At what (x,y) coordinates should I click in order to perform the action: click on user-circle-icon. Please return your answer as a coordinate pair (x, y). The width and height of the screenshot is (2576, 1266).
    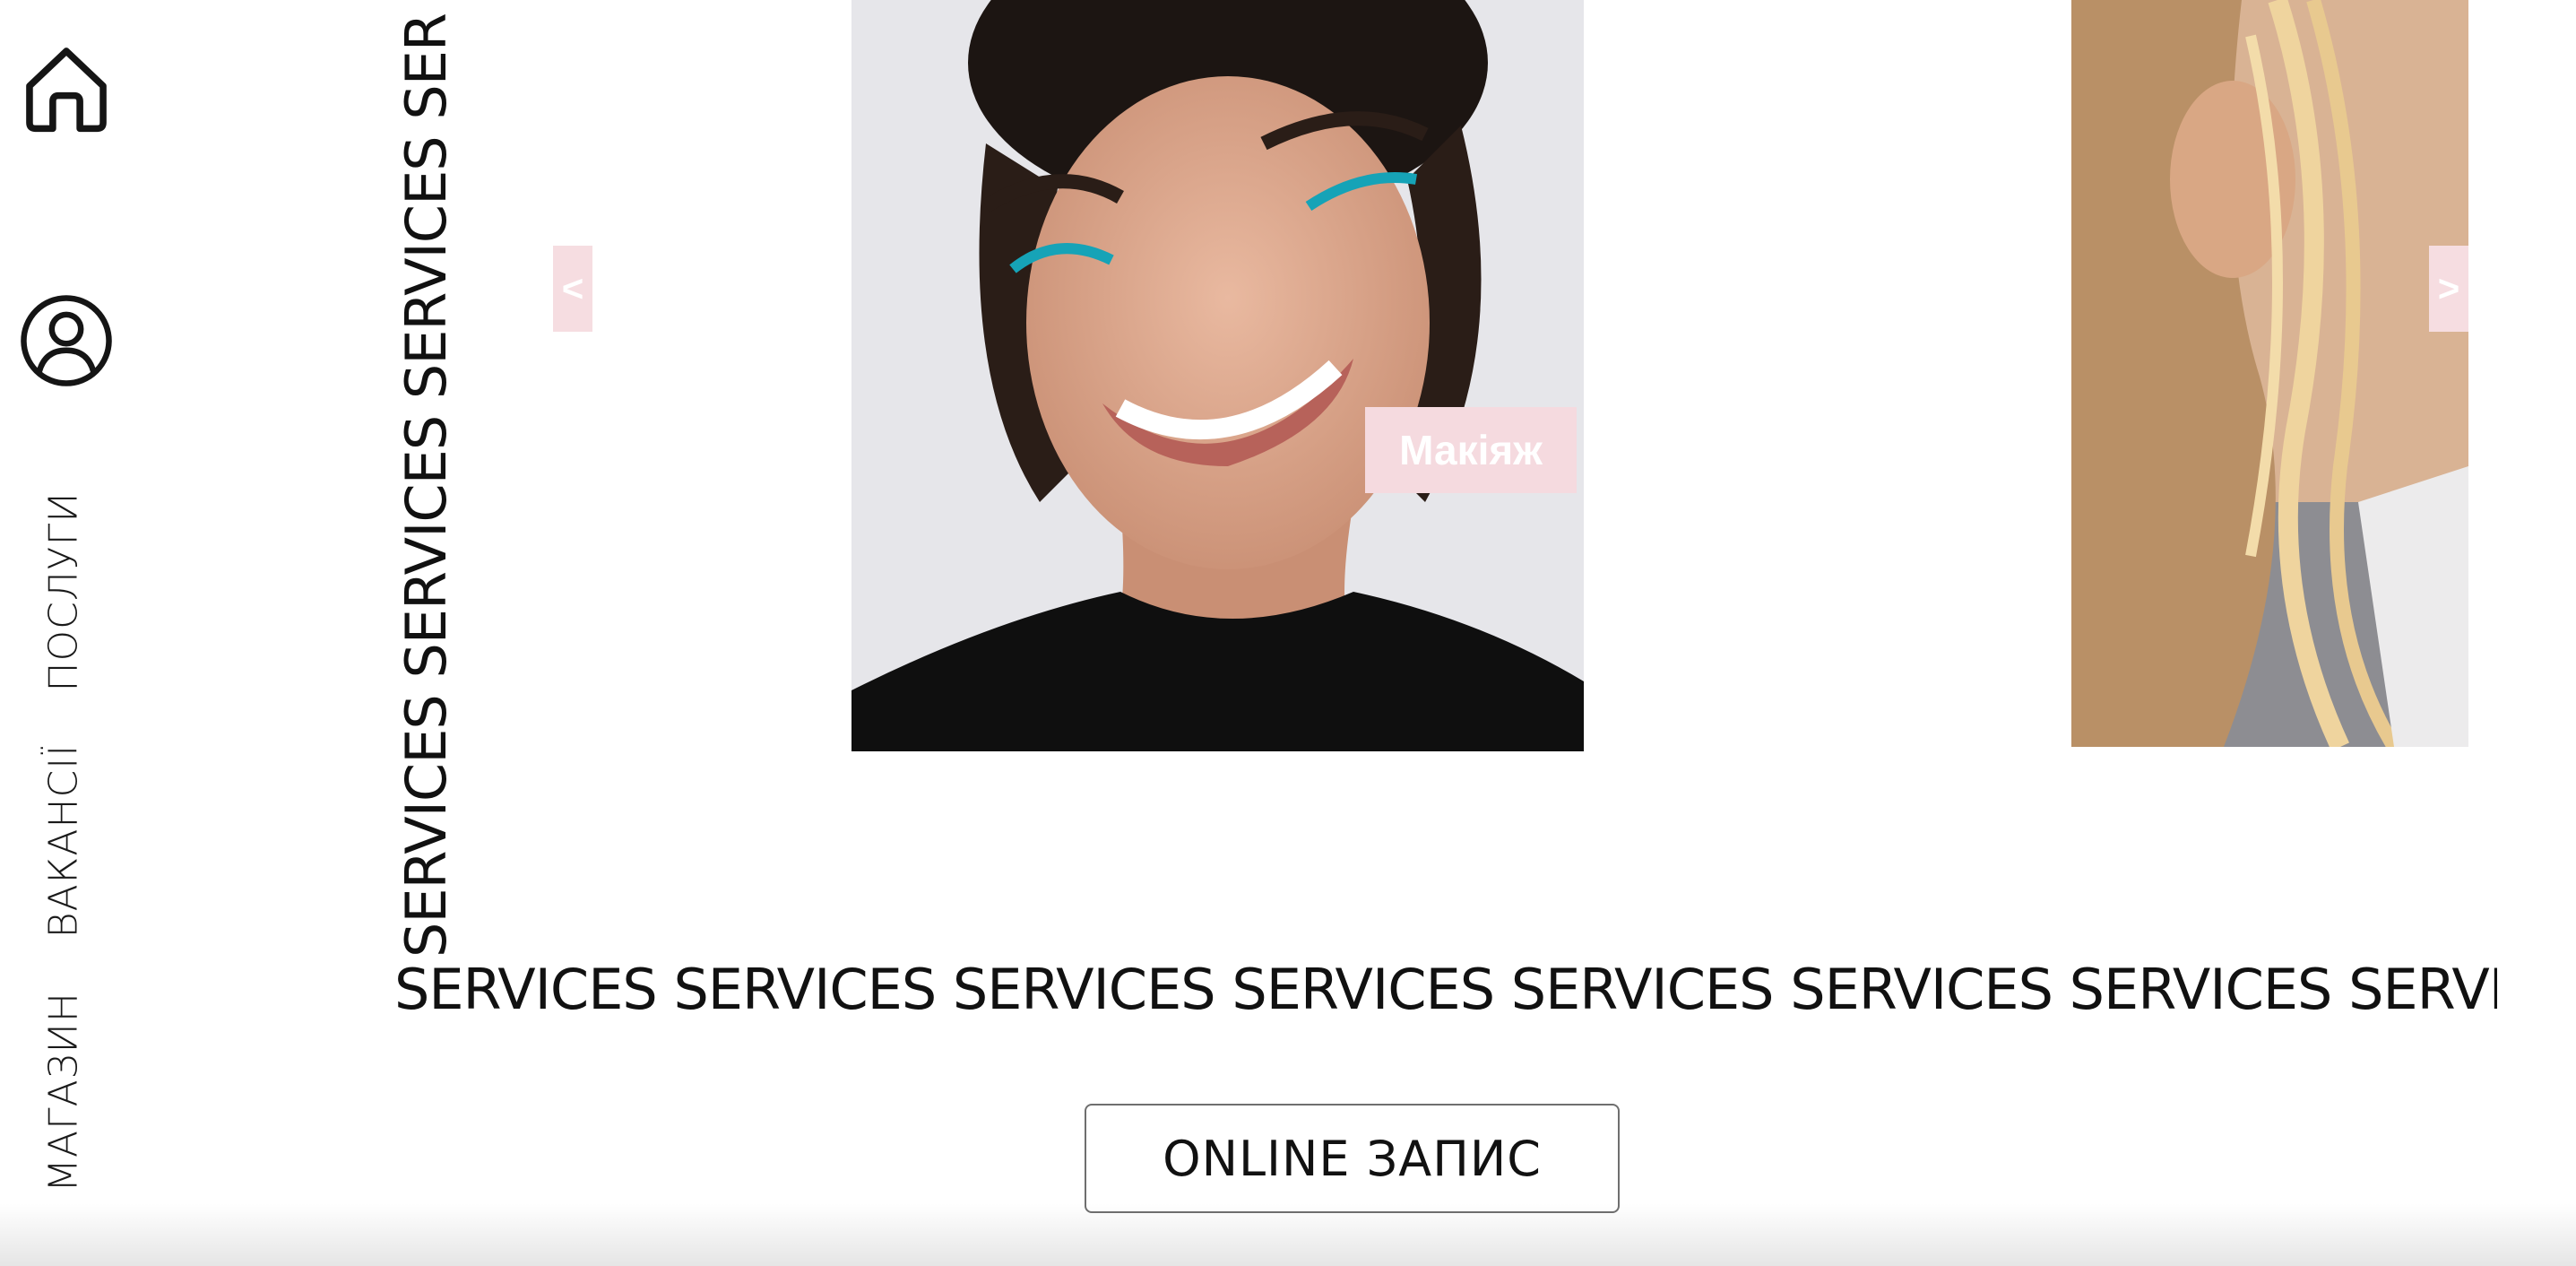
    Looking at the image, I should click on (66, 340).